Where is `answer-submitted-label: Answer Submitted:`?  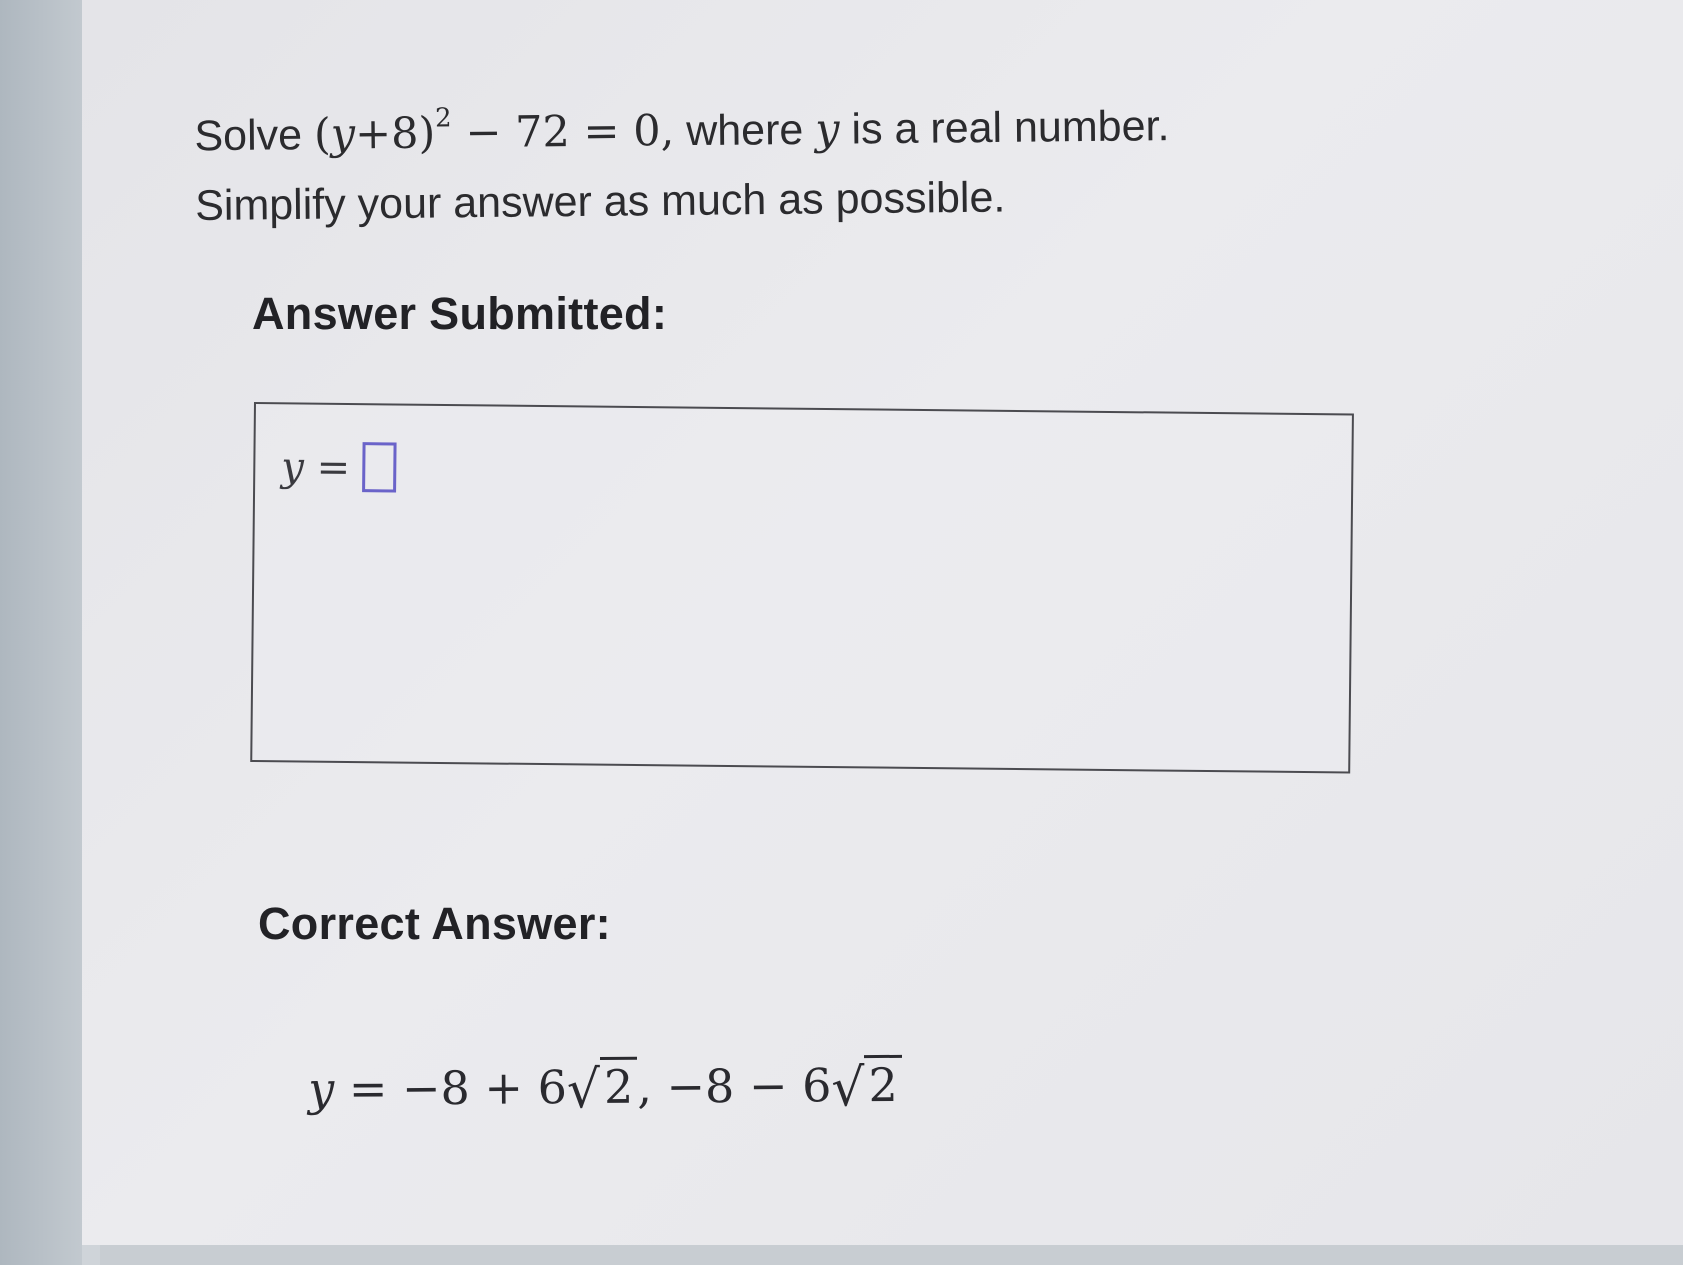
answer-submitted-label: Answer Submitted: is located at coordinates (460, 313).